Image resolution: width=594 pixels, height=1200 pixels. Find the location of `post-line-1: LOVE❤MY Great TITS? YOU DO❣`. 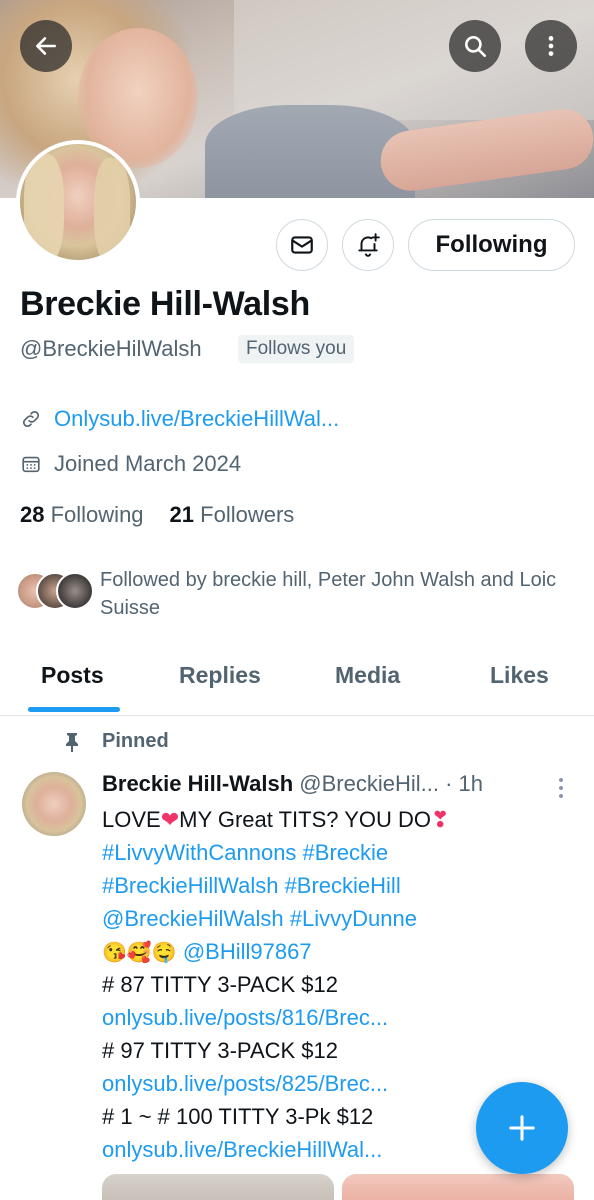

post-line-1: LOVE❤MY Great TITS? YOU DO❣ is located at coordinates (332, 819).